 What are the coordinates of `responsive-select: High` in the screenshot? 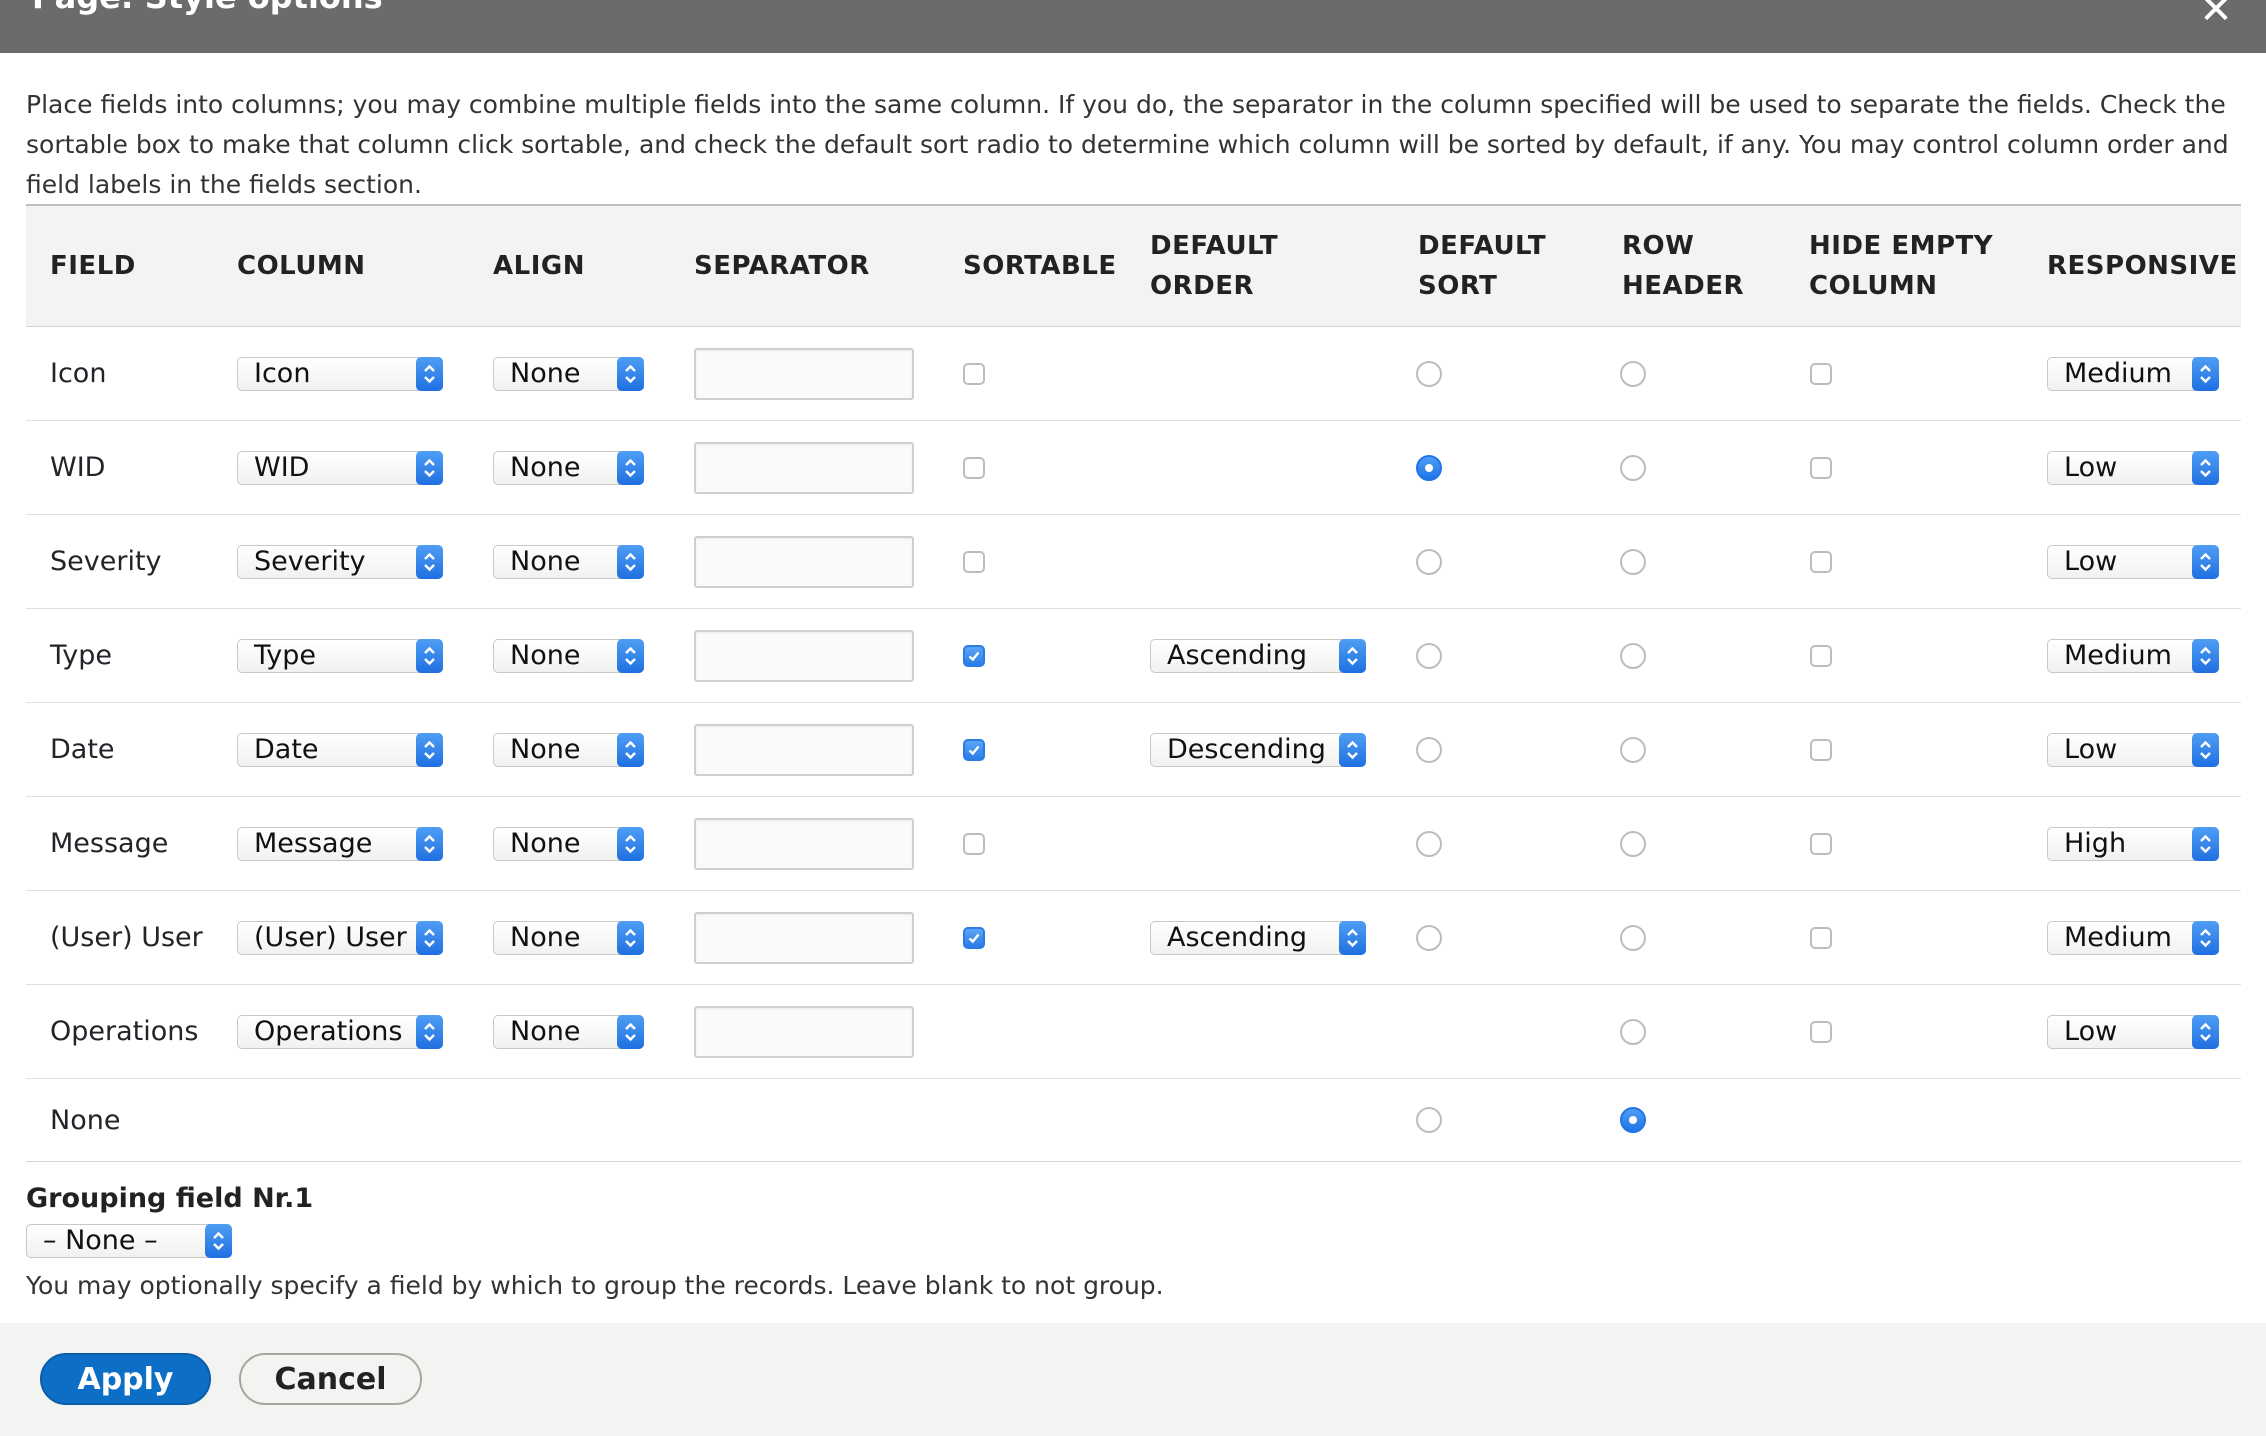 It's located at (2133, 843).